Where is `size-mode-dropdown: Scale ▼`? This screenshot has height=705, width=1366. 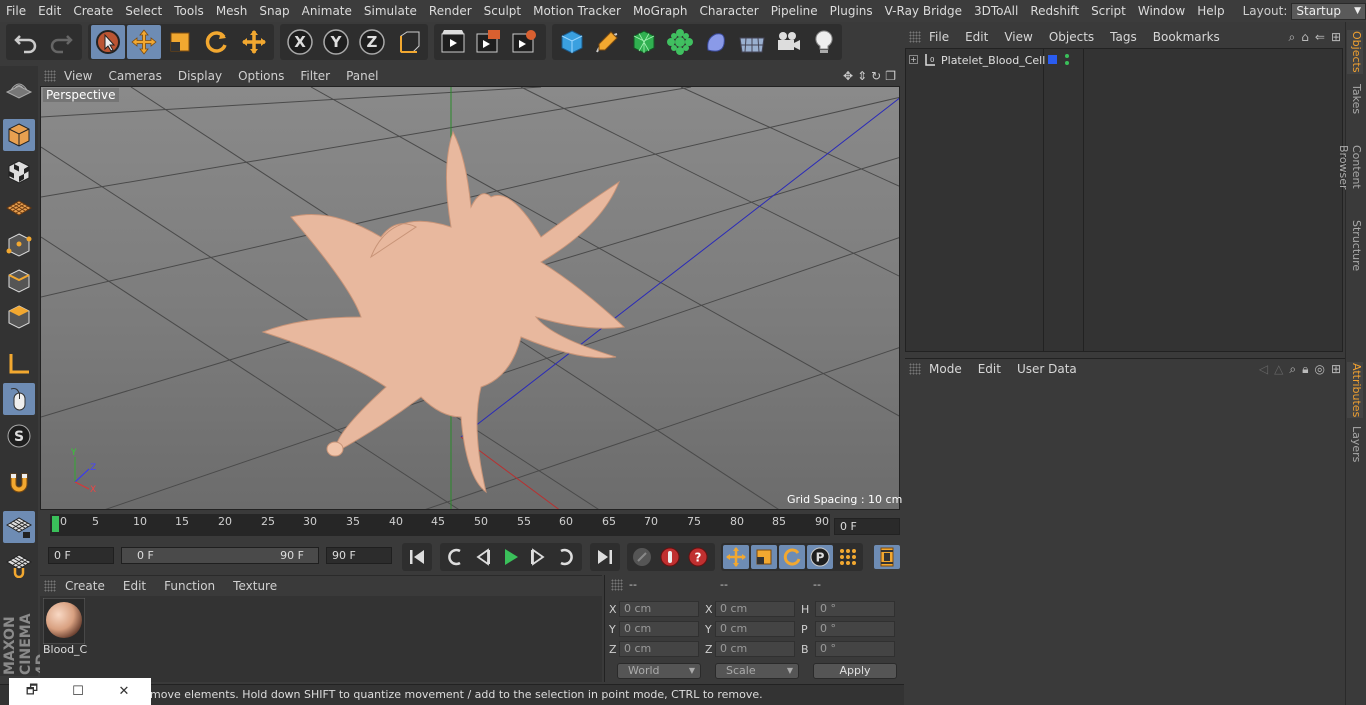 size-mode-dropdown: Scale ▼ is located at coordinates (757, 671).